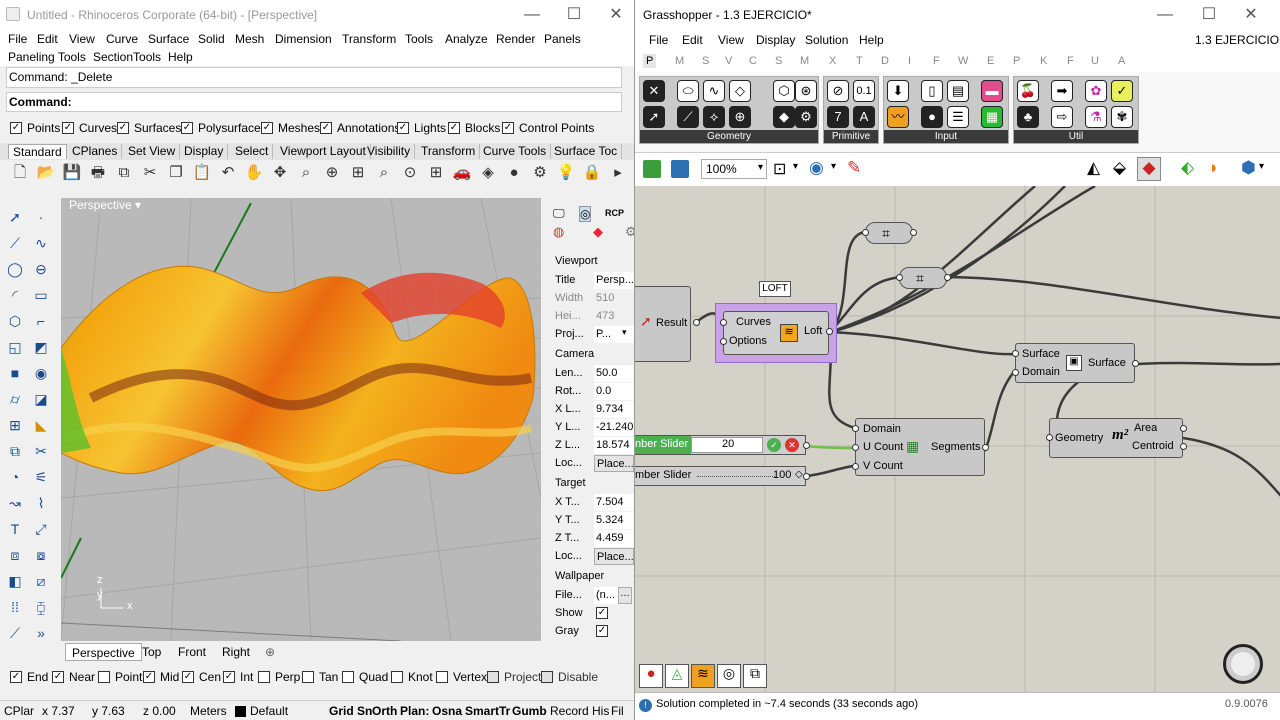 The width and height of the screenshot is (1280, 720). What do you see at coordinates (15, 581) in the screenshot?
I see `layer-cube-icon: ◧` at bounding box center [15, 581].